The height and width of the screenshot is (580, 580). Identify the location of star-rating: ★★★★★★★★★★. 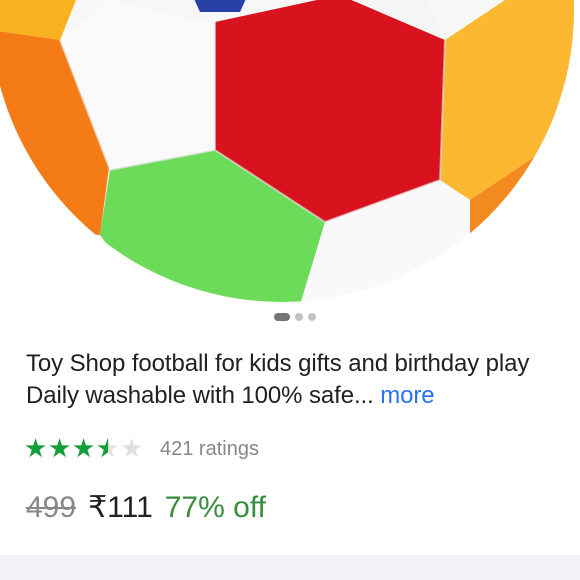
(84, 449).